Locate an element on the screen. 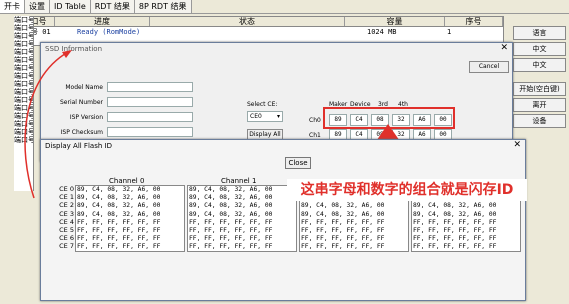  ce-labels: CE 0 CE 1 CE 2 CE 3 CE 4 CE 5 CE 6 CE 7 is located at coordinates (63, 218).